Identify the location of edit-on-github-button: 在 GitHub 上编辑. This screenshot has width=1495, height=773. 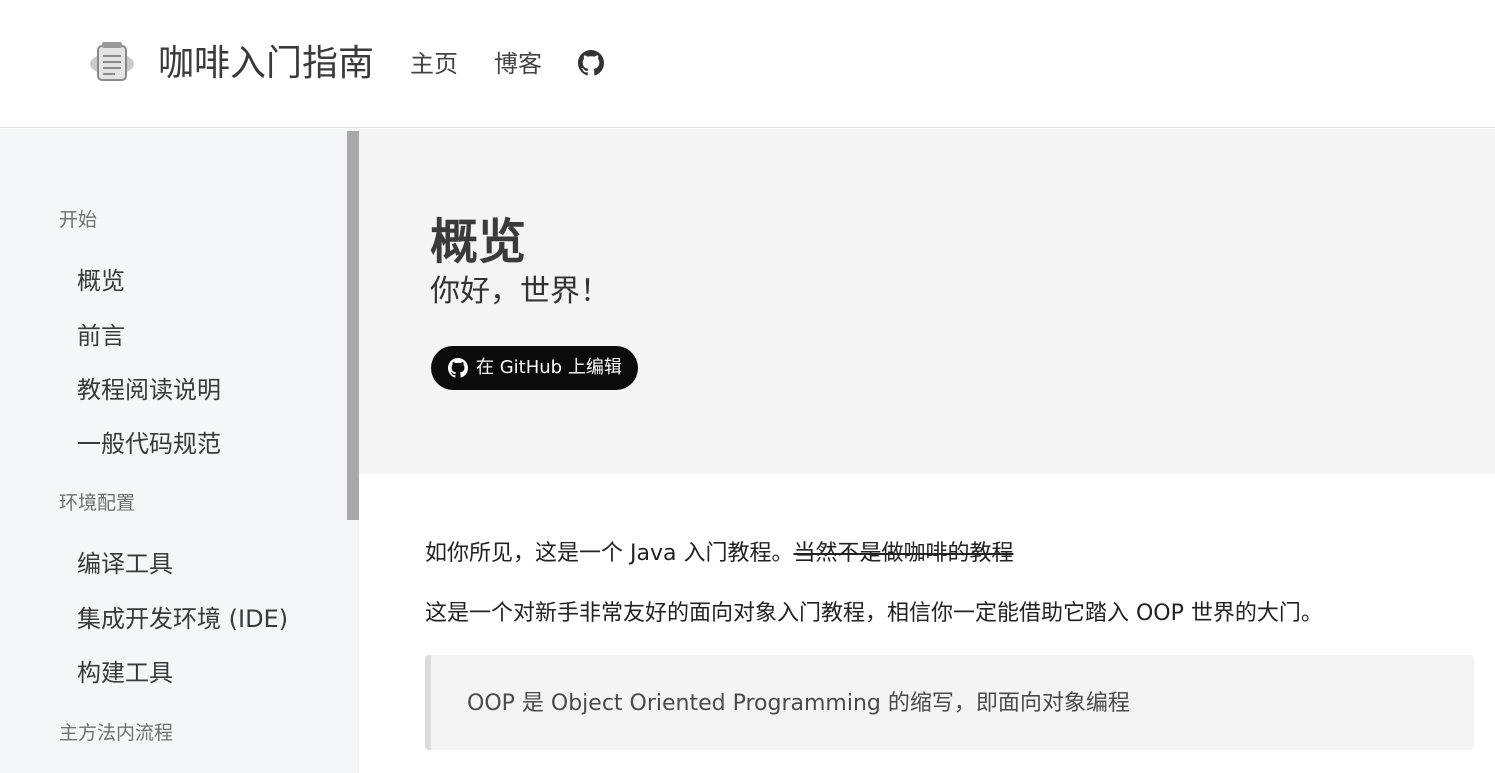
(534, 368).